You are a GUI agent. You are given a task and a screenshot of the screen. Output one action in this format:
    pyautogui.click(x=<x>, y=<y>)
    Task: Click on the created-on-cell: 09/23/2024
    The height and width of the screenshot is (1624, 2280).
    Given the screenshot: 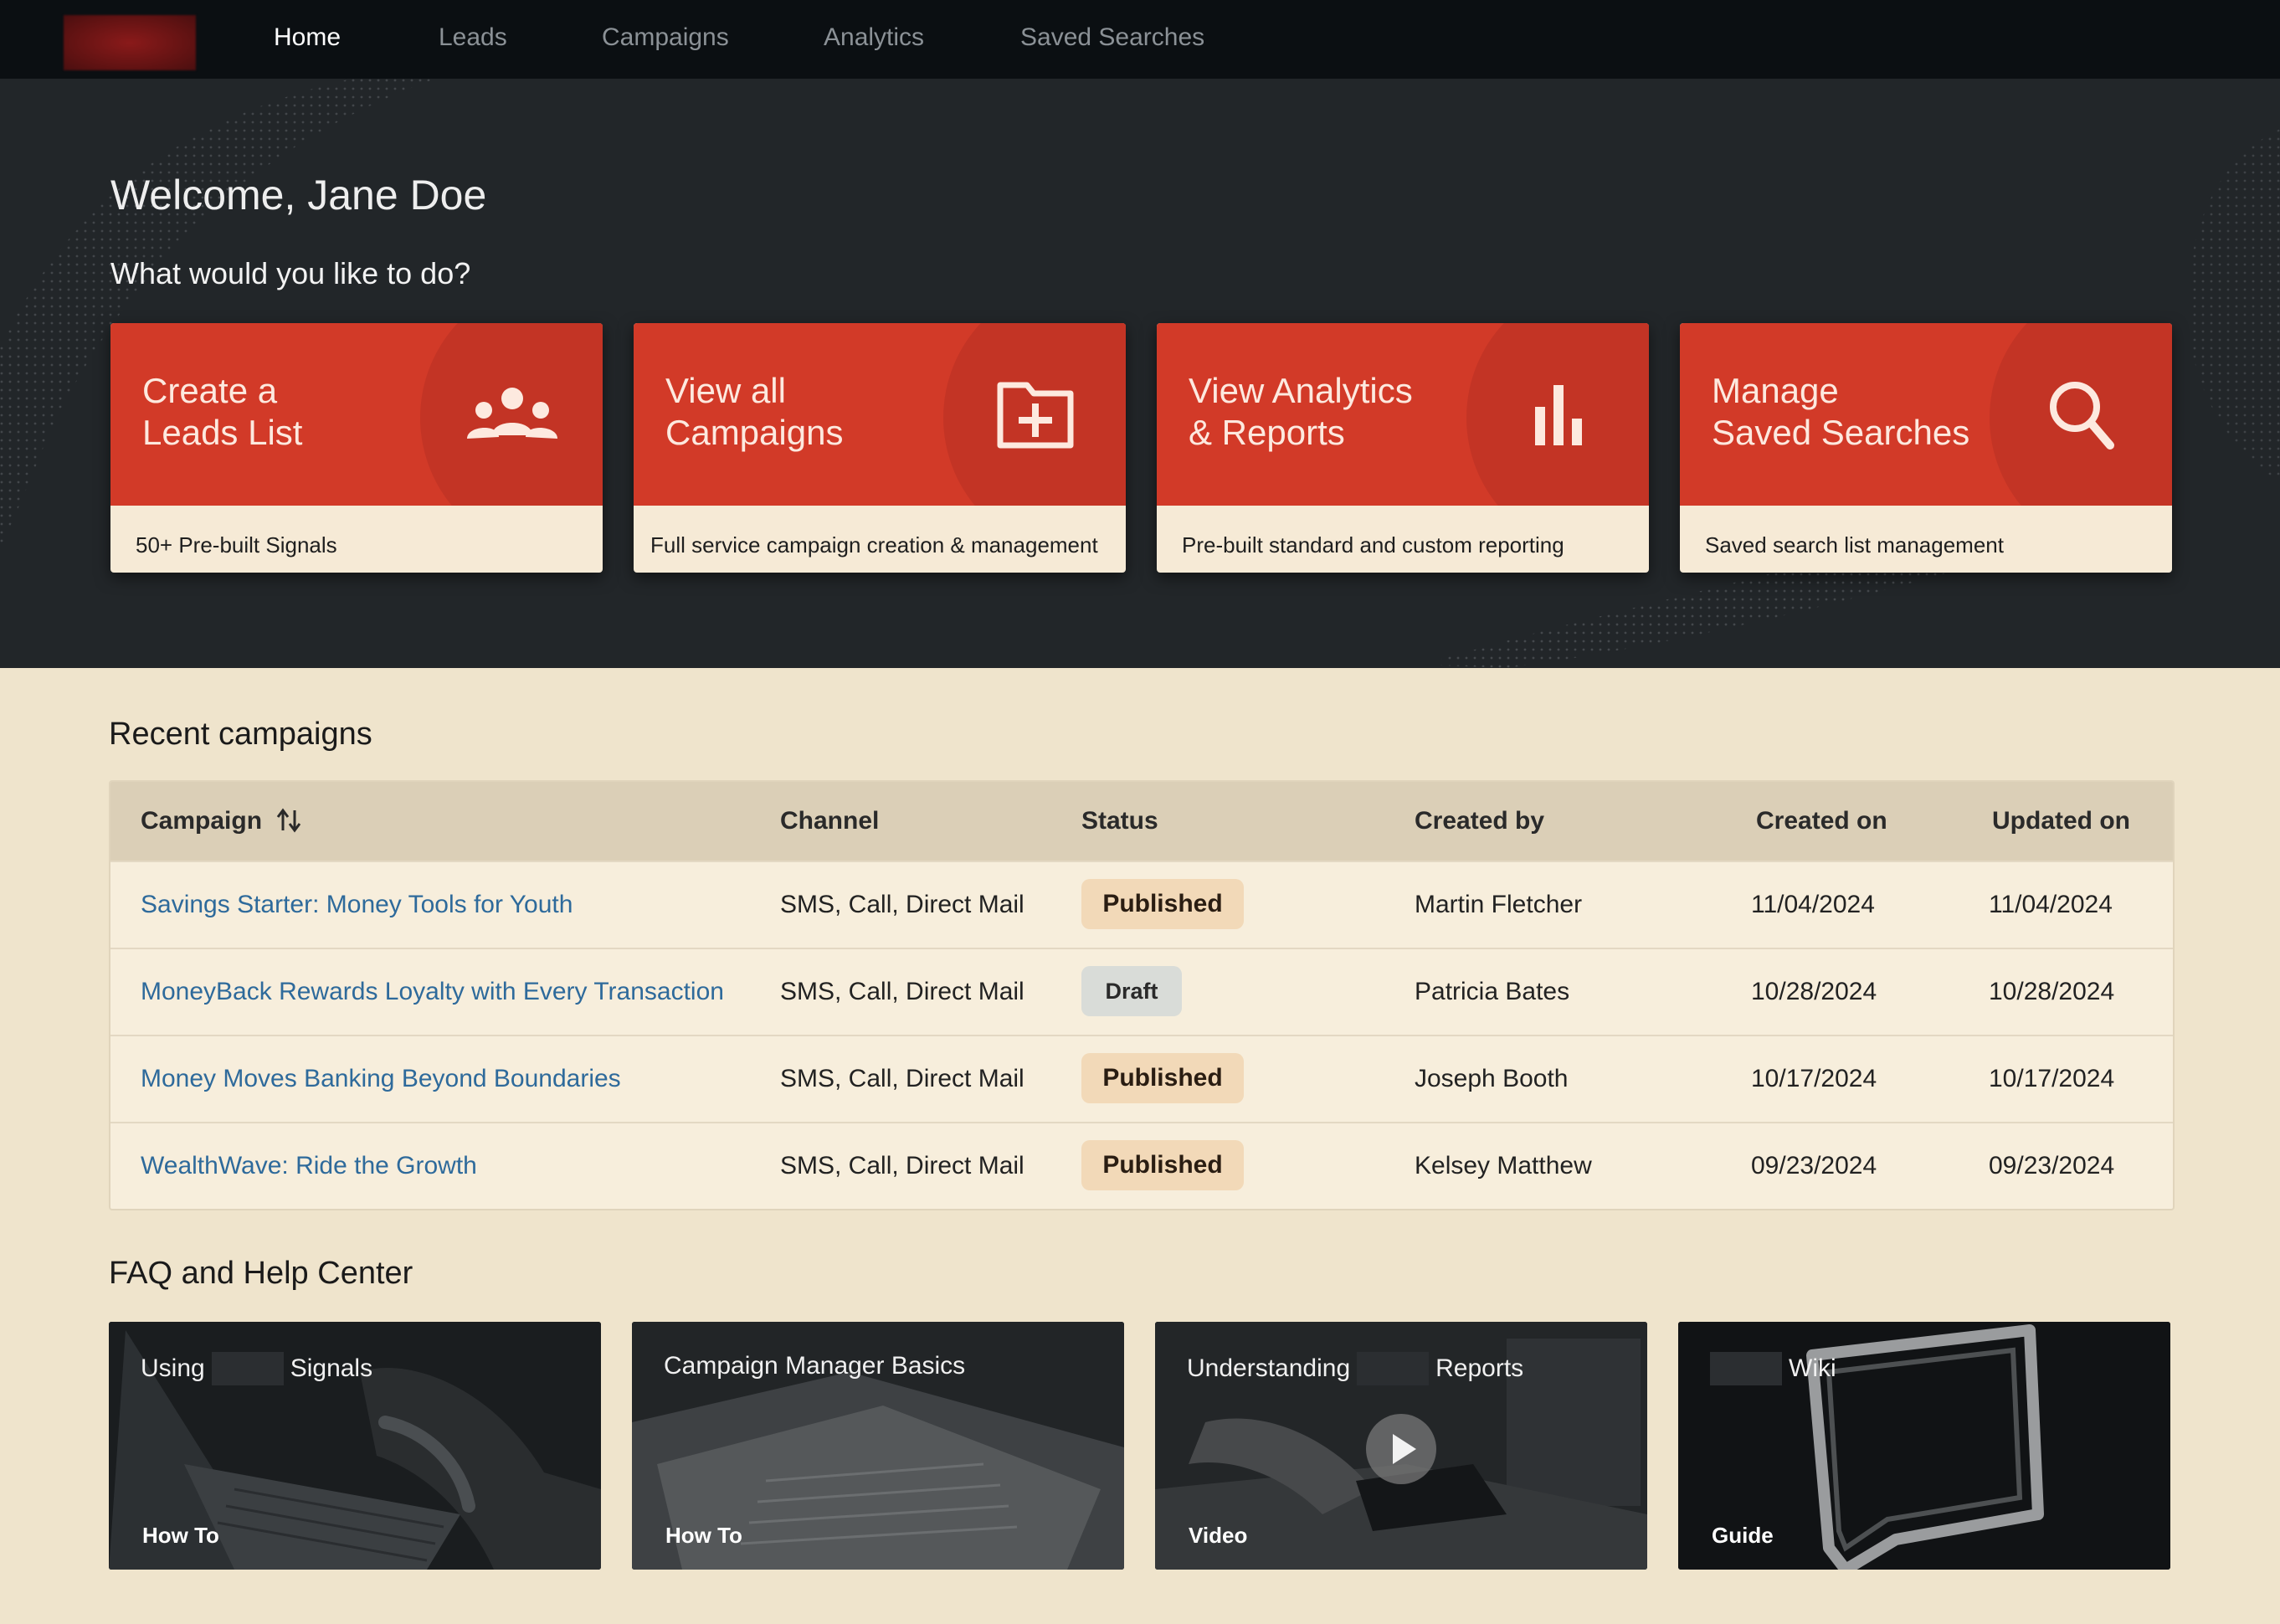 What is the action you would take?
    pyautogui.click(x=1814, y=1165)
    